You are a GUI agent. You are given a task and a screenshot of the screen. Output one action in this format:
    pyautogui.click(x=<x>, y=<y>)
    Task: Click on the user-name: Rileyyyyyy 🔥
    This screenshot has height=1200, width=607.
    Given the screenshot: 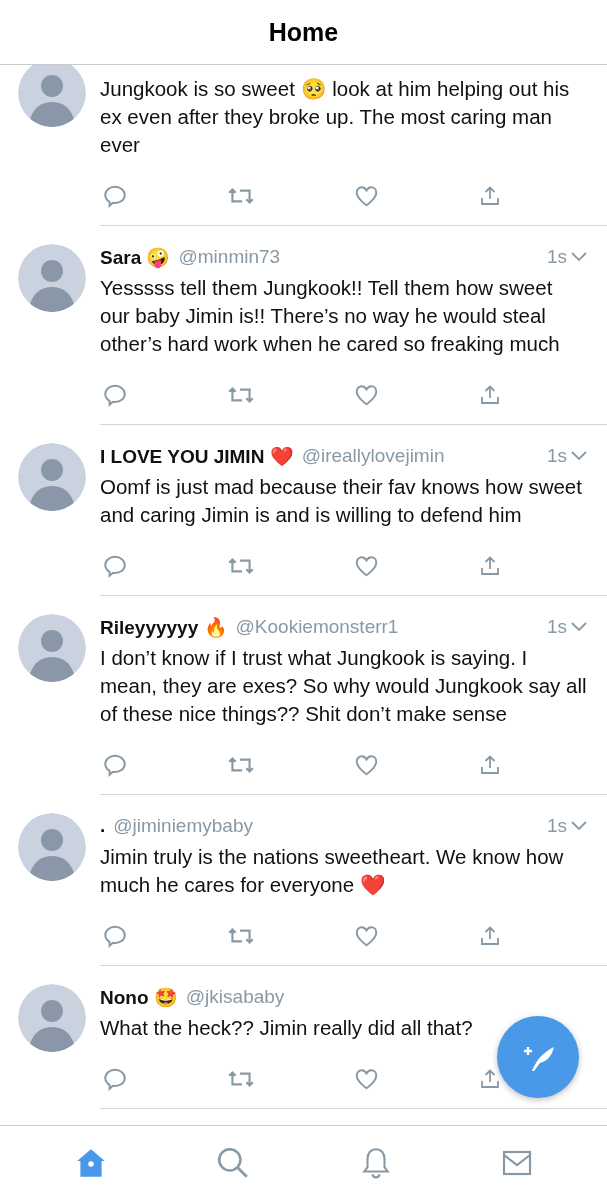 What is the action you would take?
    pyautogui.click(x=164, y=627)
    